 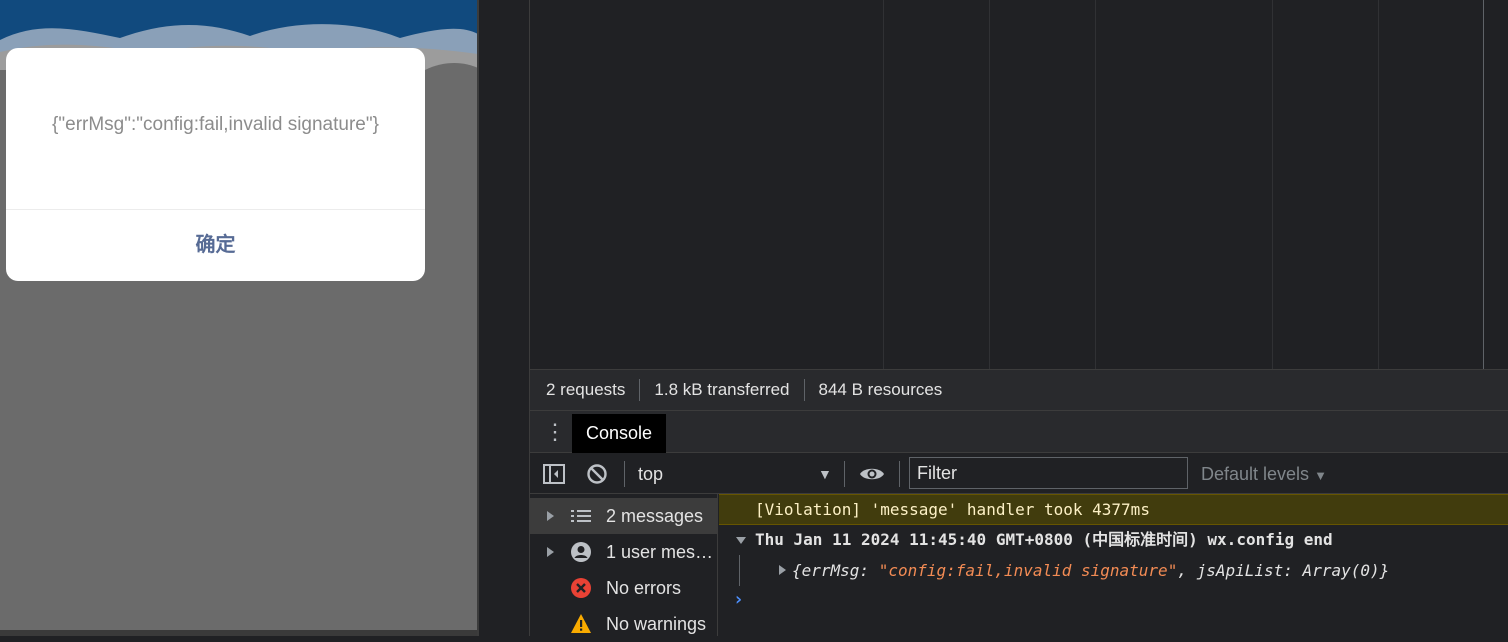 I want to click on panel-gap, so click(x=504, y=318).